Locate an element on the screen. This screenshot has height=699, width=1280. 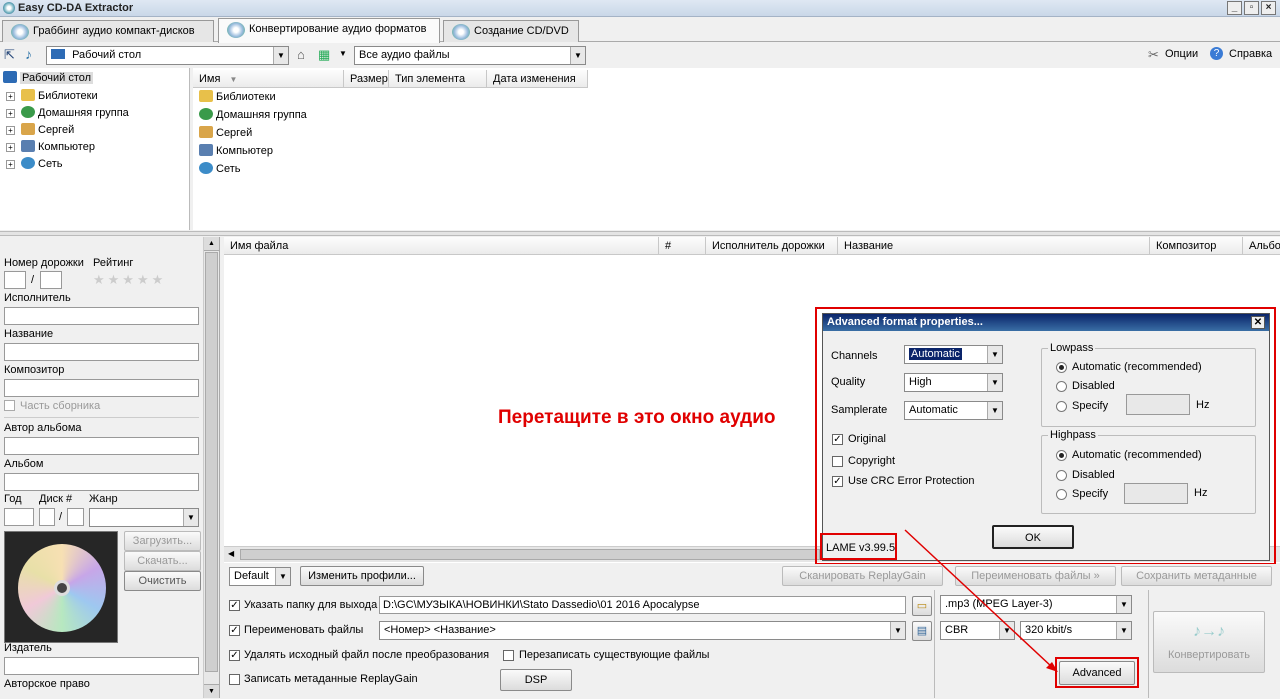
output-folder-checkbox: ✓ is located at coordinates (234, 605).